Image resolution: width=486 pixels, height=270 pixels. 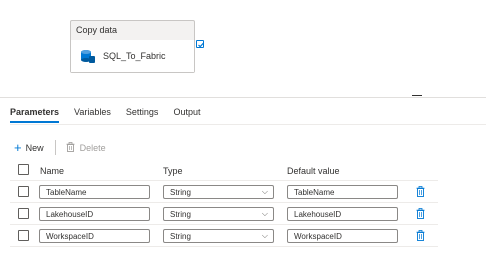 I want to click on parameter-name-input: TableName, so click(x=94, y=192).